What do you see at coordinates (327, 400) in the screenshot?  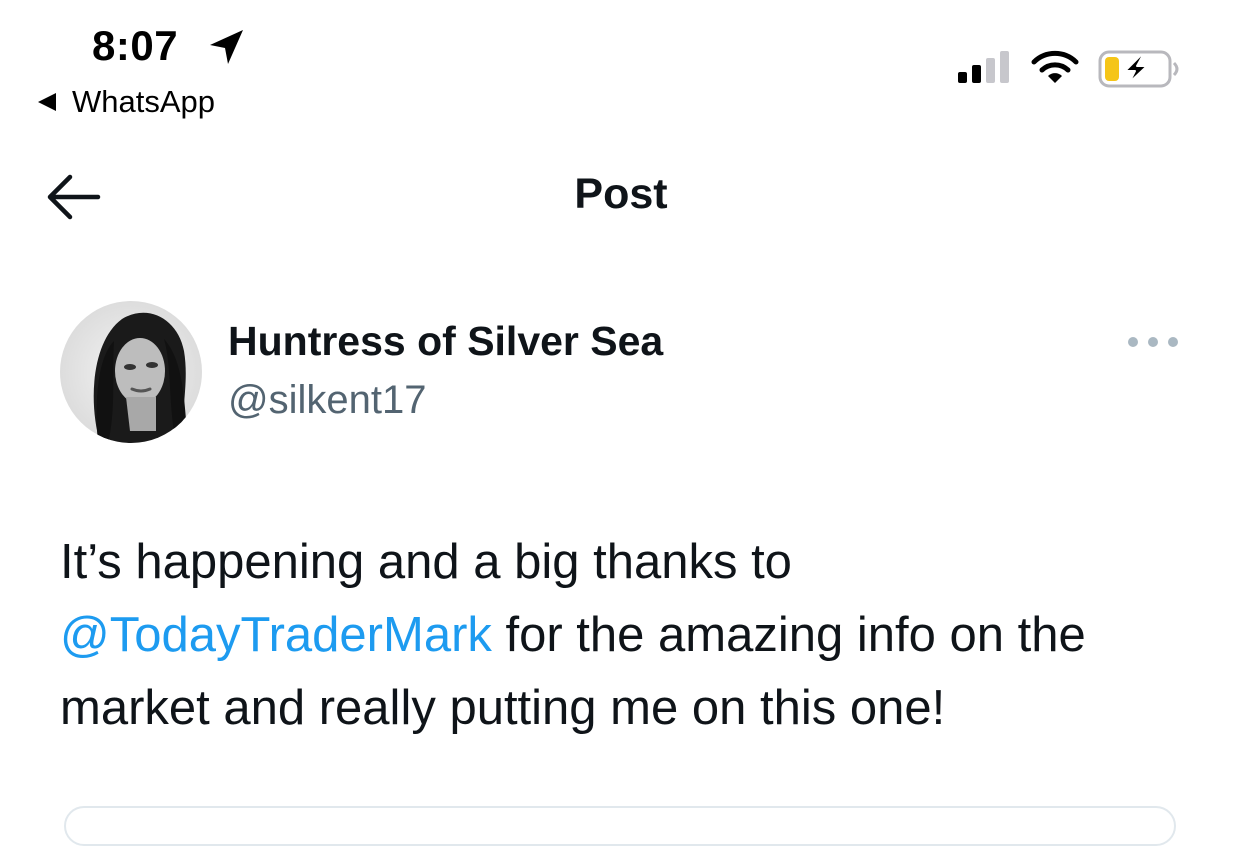 I see `author-handle: @silkent17` at bounding box center [327, 400].